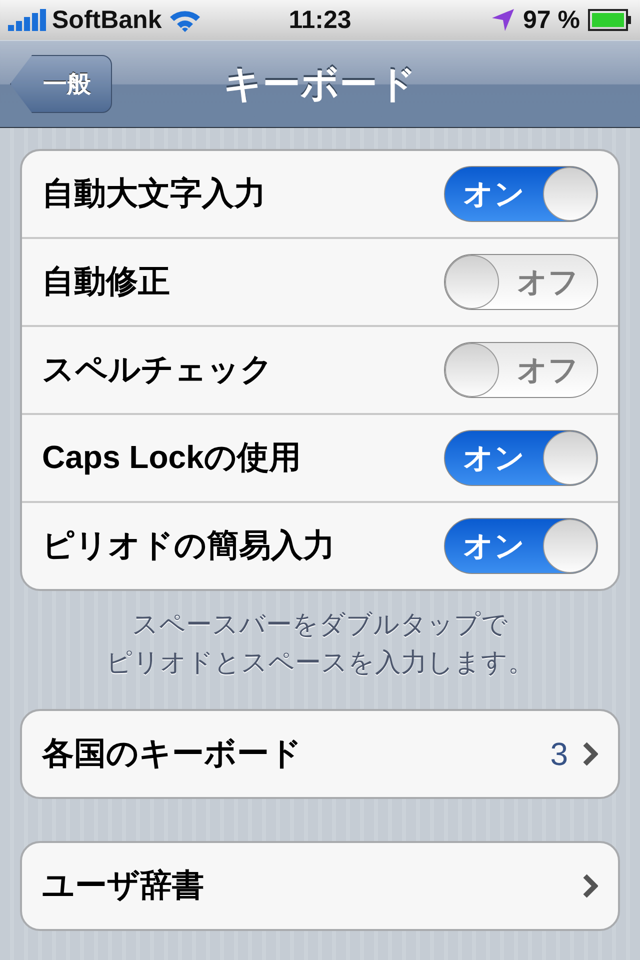 This screenshot has height=960, width=640. What do you see at coordinates (107, 20) in the screenshot?
I see `carrier-name: SoftBank` at bounding box center [107, 20].